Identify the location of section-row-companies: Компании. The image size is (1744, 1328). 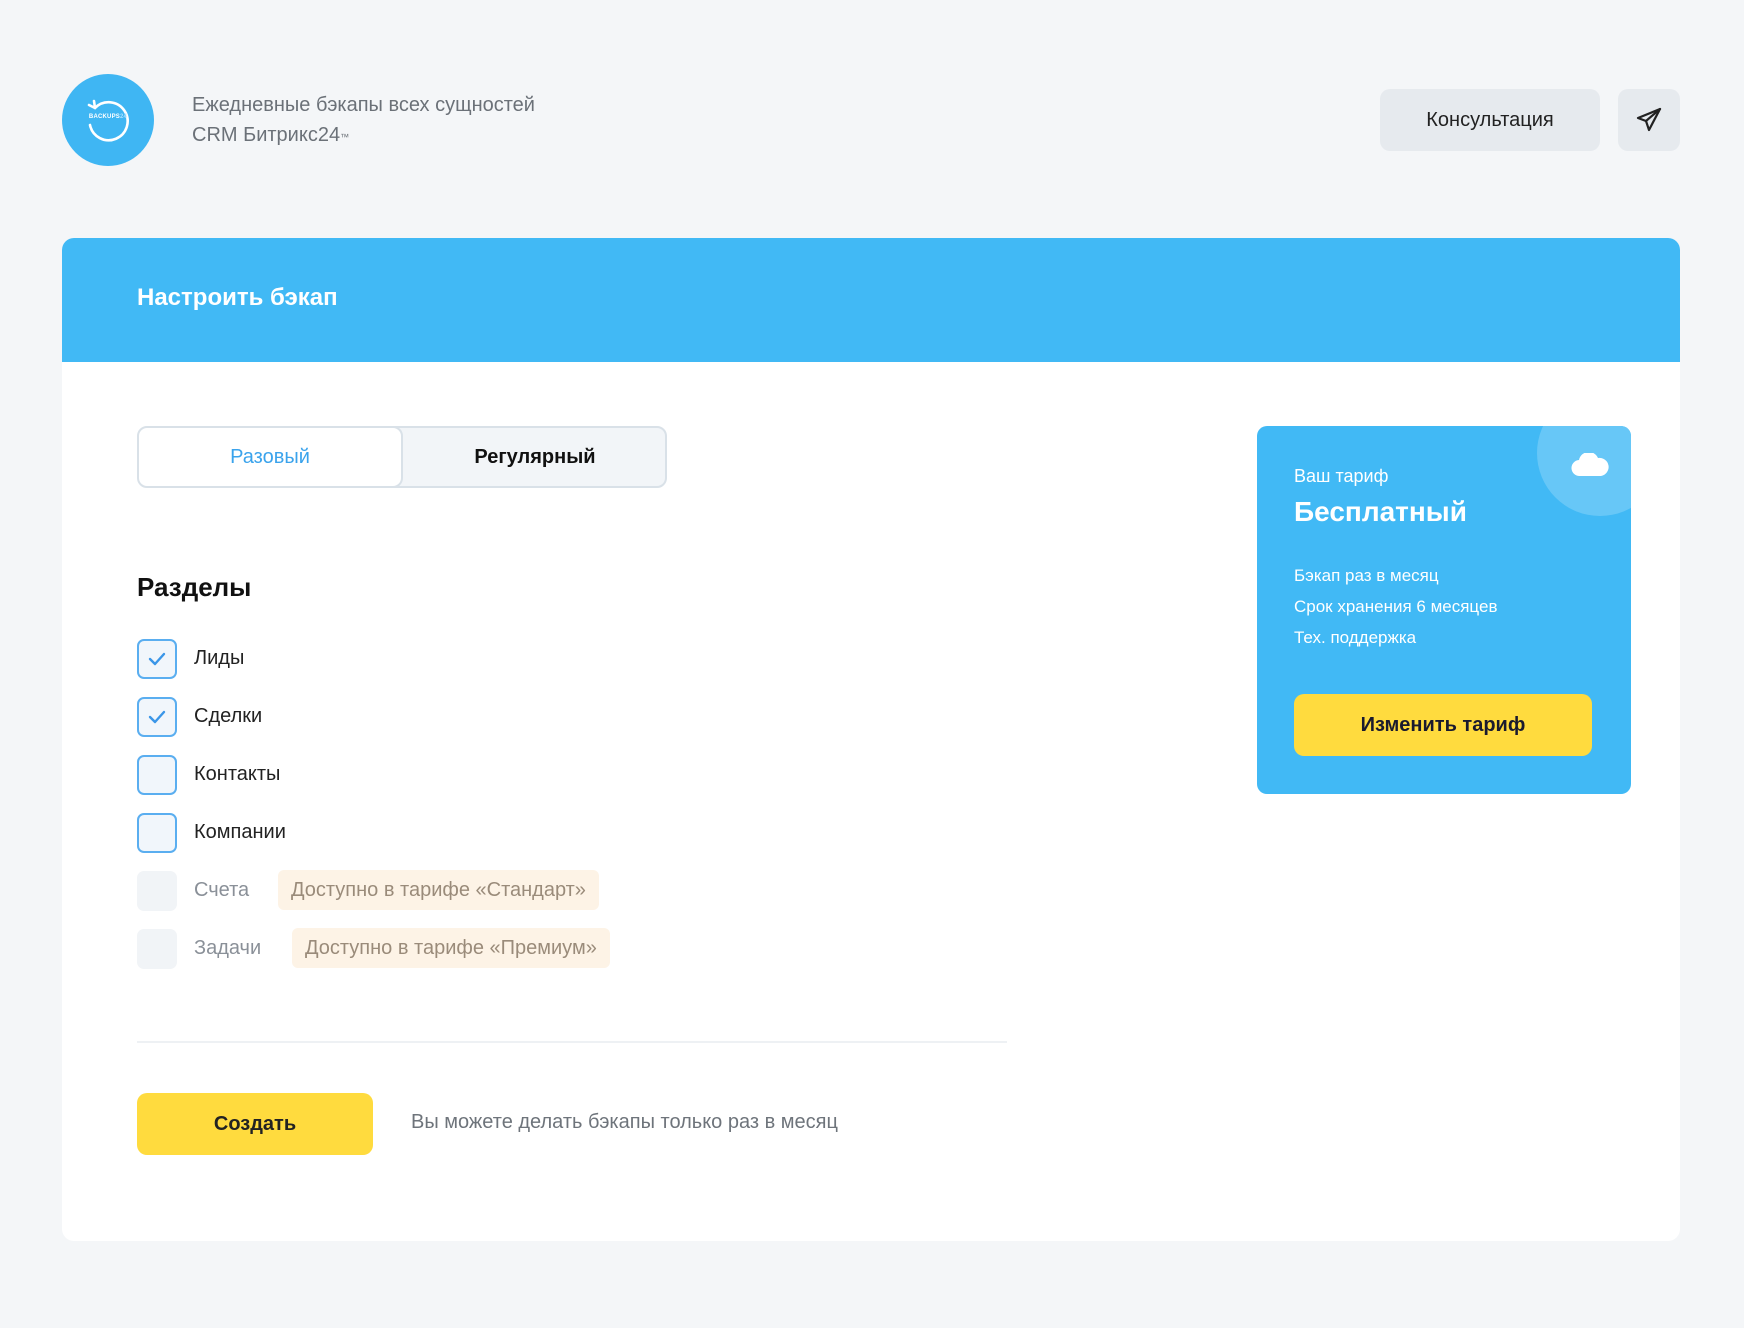
(437, 833).